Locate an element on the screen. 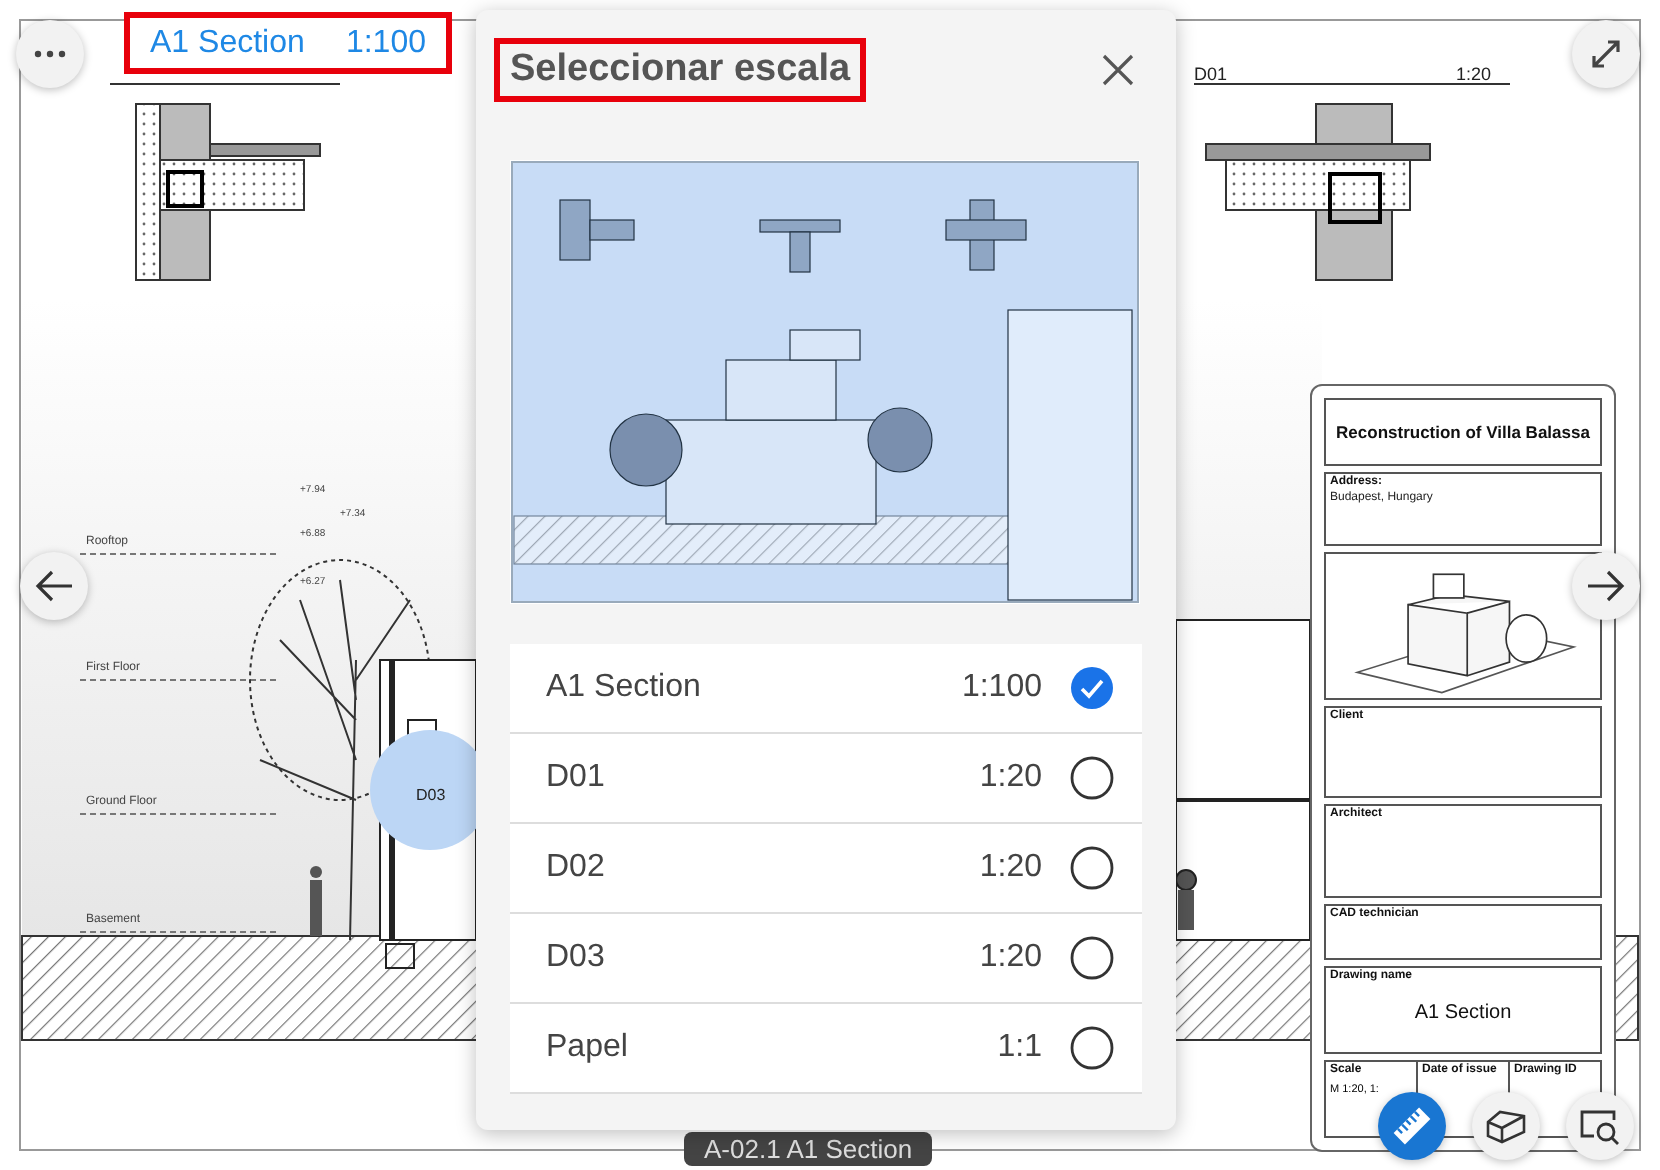  detail-marker-label: D03 is located at coordinates (431, 795).